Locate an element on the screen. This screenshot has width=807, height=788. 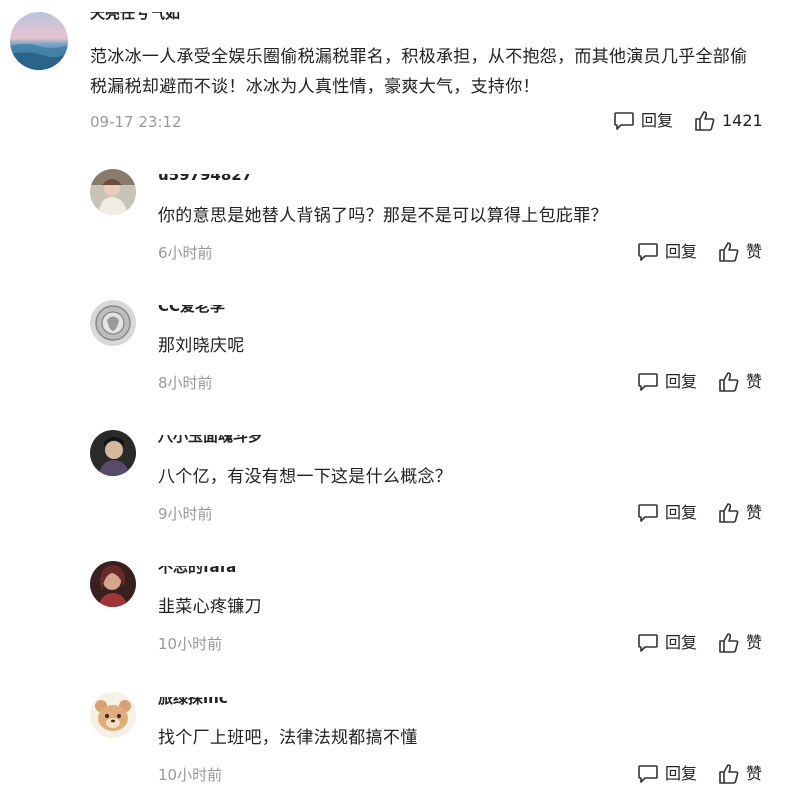
comment-text-line-2: 税漏税却避而不谈！冰冰为人真性情，豪爽大气，支持你！ is located at coordinates (315, 87).